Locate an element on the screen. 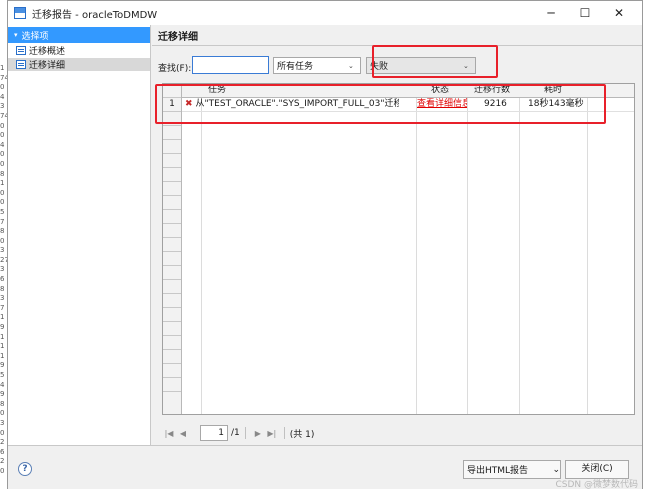 The height and width of the screenshot is (494, 647). prev-page-button: ◀ is located at coordinates (183, 433).